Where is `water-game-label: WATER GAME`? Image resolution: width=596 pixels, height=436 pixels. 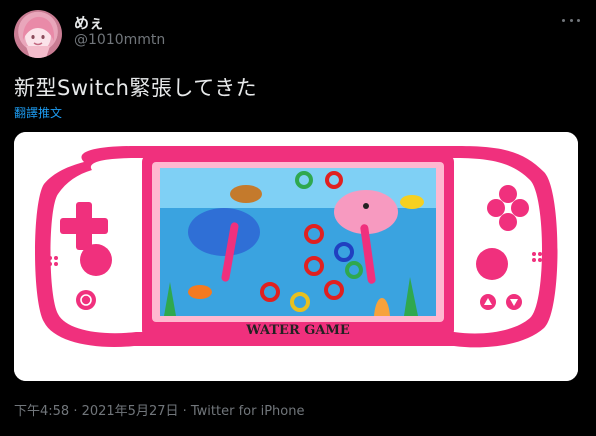 water-game-label: WATER GAME is located at coordinates (297, 330).